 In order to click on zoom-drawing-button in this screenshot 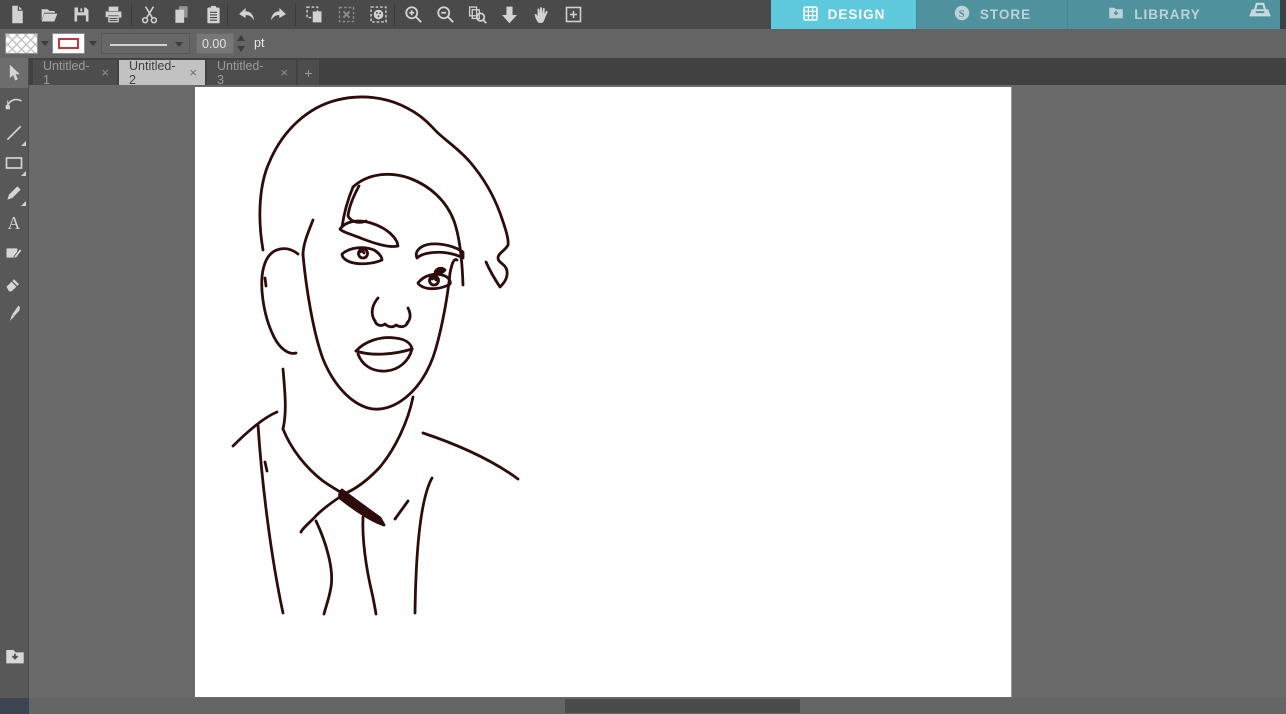, I will do `click(509, 15)`.